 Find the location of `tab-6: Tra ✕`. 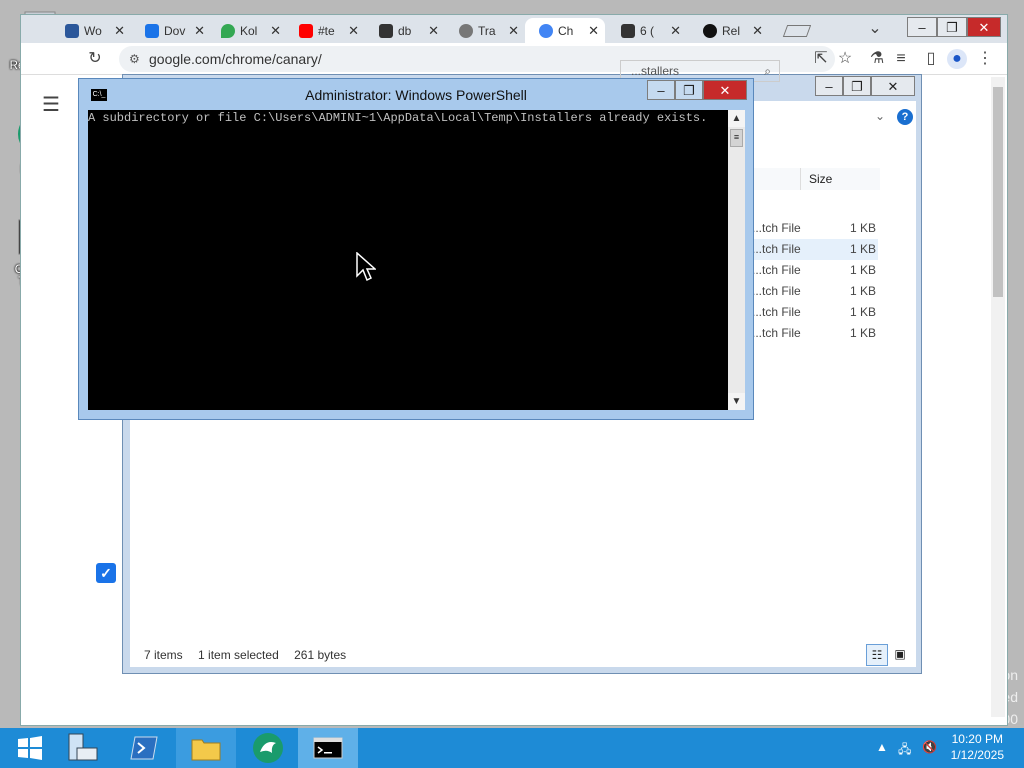

tab-6: Tra ✕ is located at coordinates (485, 30).